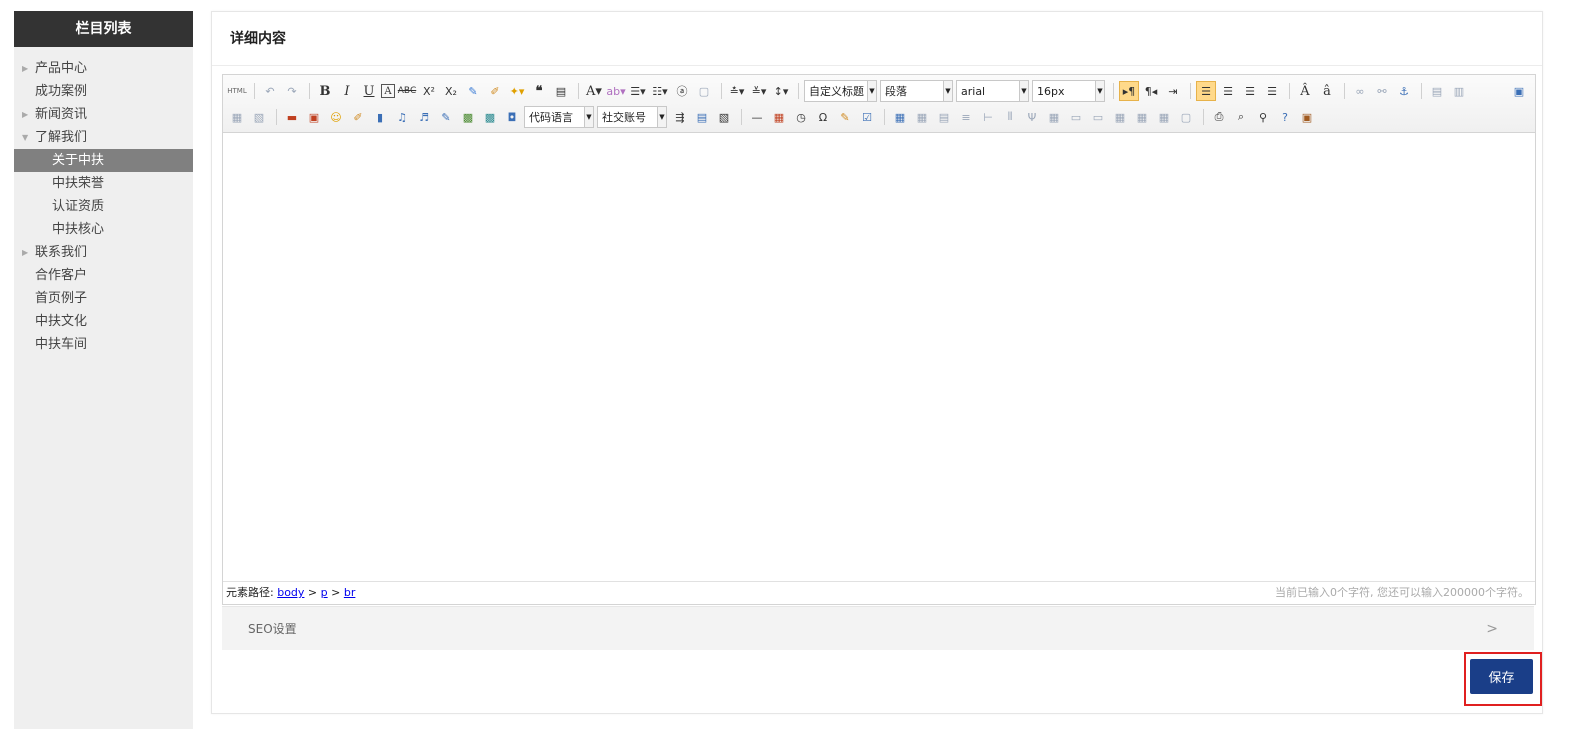 This screenshot has height=729, width=1569. I want to click on insert-image-icon: ▣, so click(314, 117).